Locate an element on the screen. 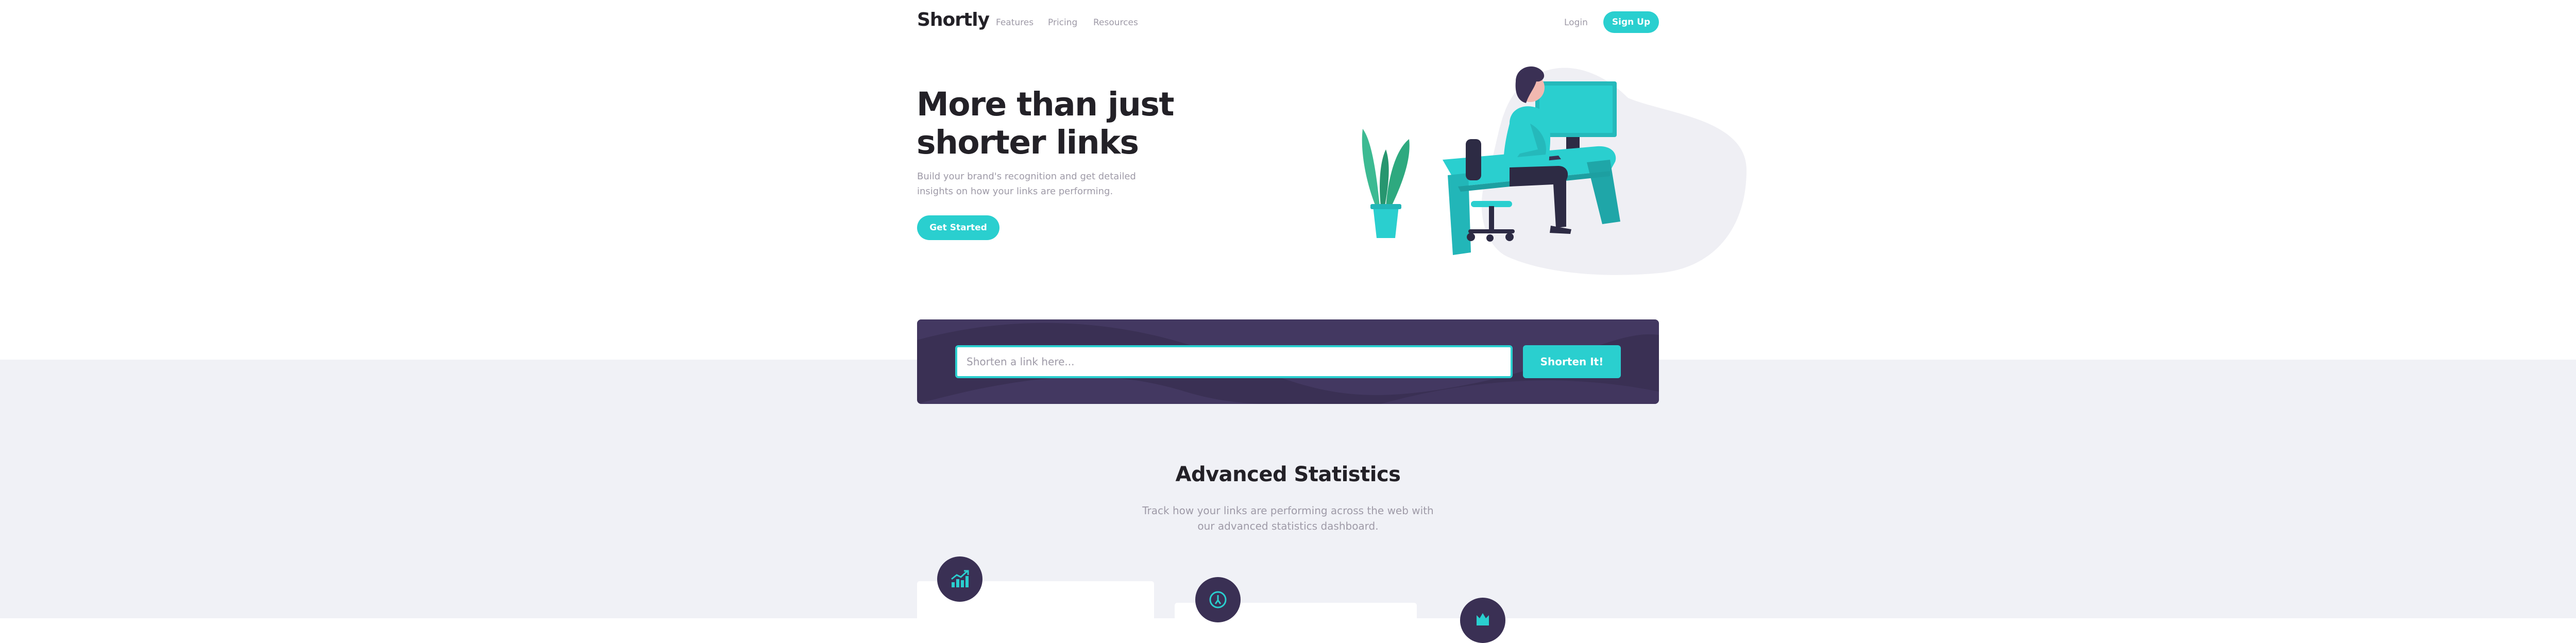  nav-link-features: Features is located at coordinates (1014, 23).